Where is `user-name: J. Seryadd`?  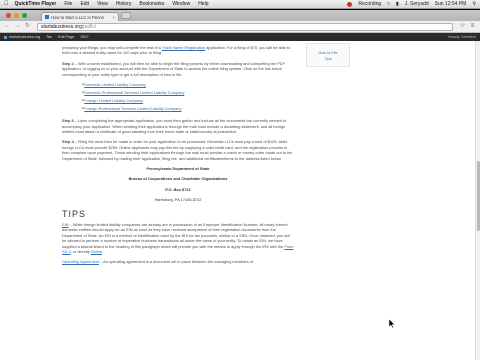
user-name: J. Seryadd is located at coordinates (417, 4).